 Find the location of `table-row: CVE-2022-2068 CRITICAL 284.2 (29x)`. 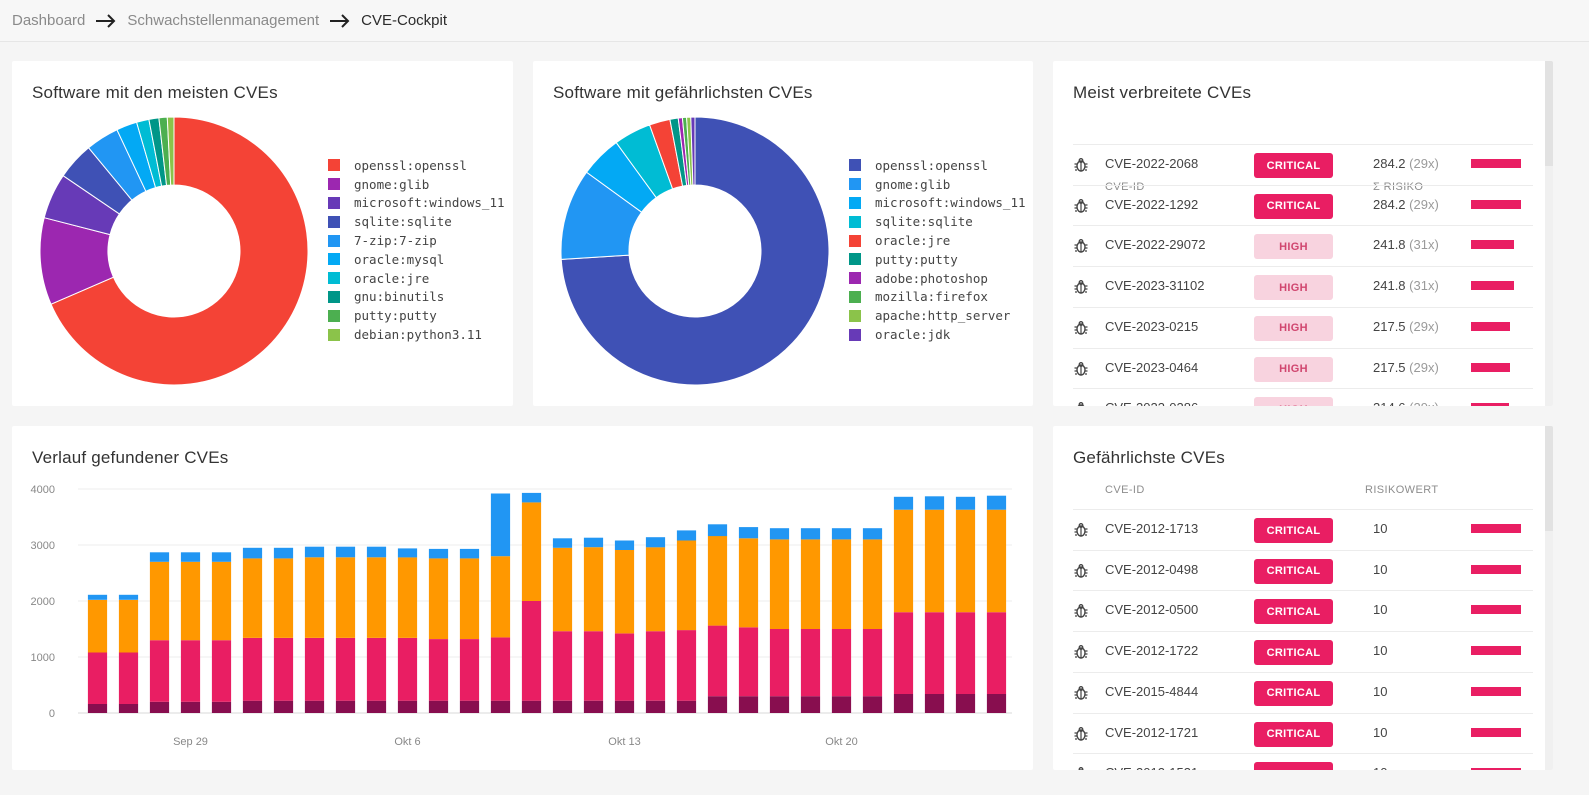

table-row: CVE-2022-2068 CRITICAL 284.2 (29x) is located at coordinates (1303, 164).